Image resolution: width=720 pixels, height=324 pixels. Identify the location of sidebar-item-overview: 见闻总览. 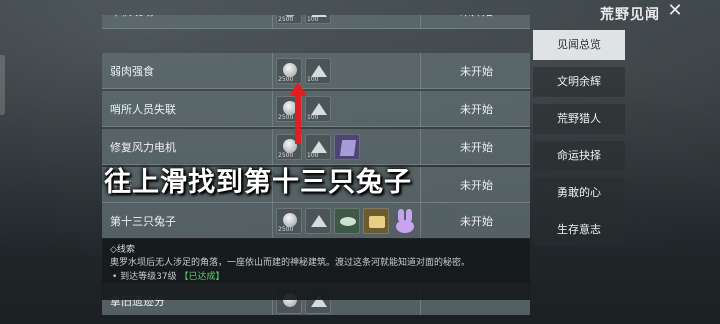
(579, 45).